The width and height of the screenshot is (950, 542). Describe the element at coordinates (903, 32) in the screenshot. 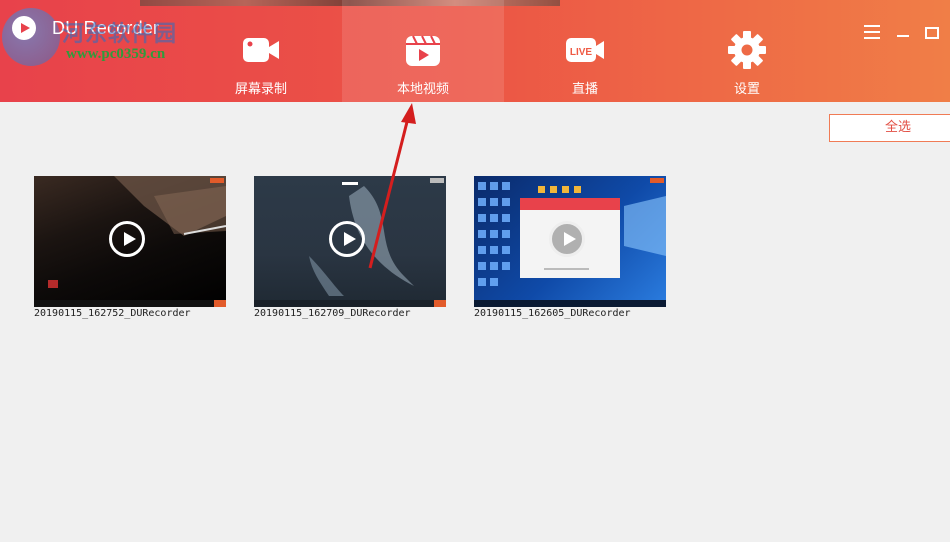

I see `minimize-icon` at that location.